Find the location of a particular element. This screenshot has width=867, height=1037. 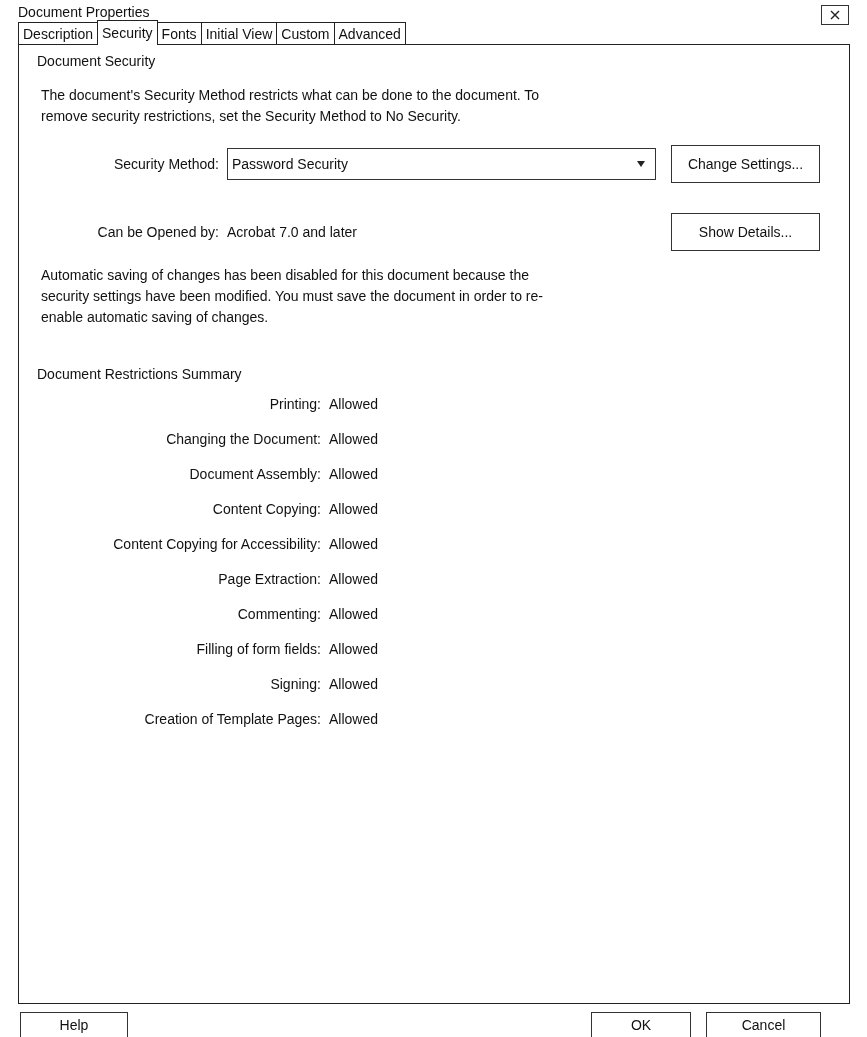

restriction-label: Changing the Document: is located at coordinates (243, 439).